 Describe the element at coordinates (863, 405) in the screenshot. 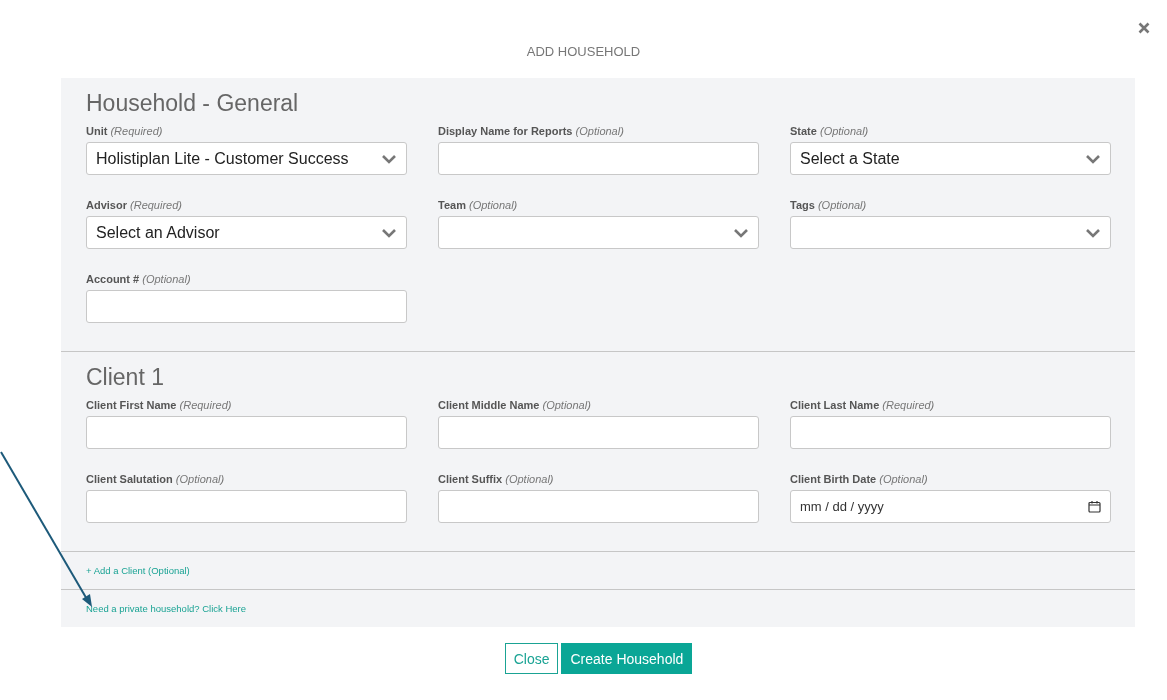

I see `field-label: Client Last Name (Required)` at that location.